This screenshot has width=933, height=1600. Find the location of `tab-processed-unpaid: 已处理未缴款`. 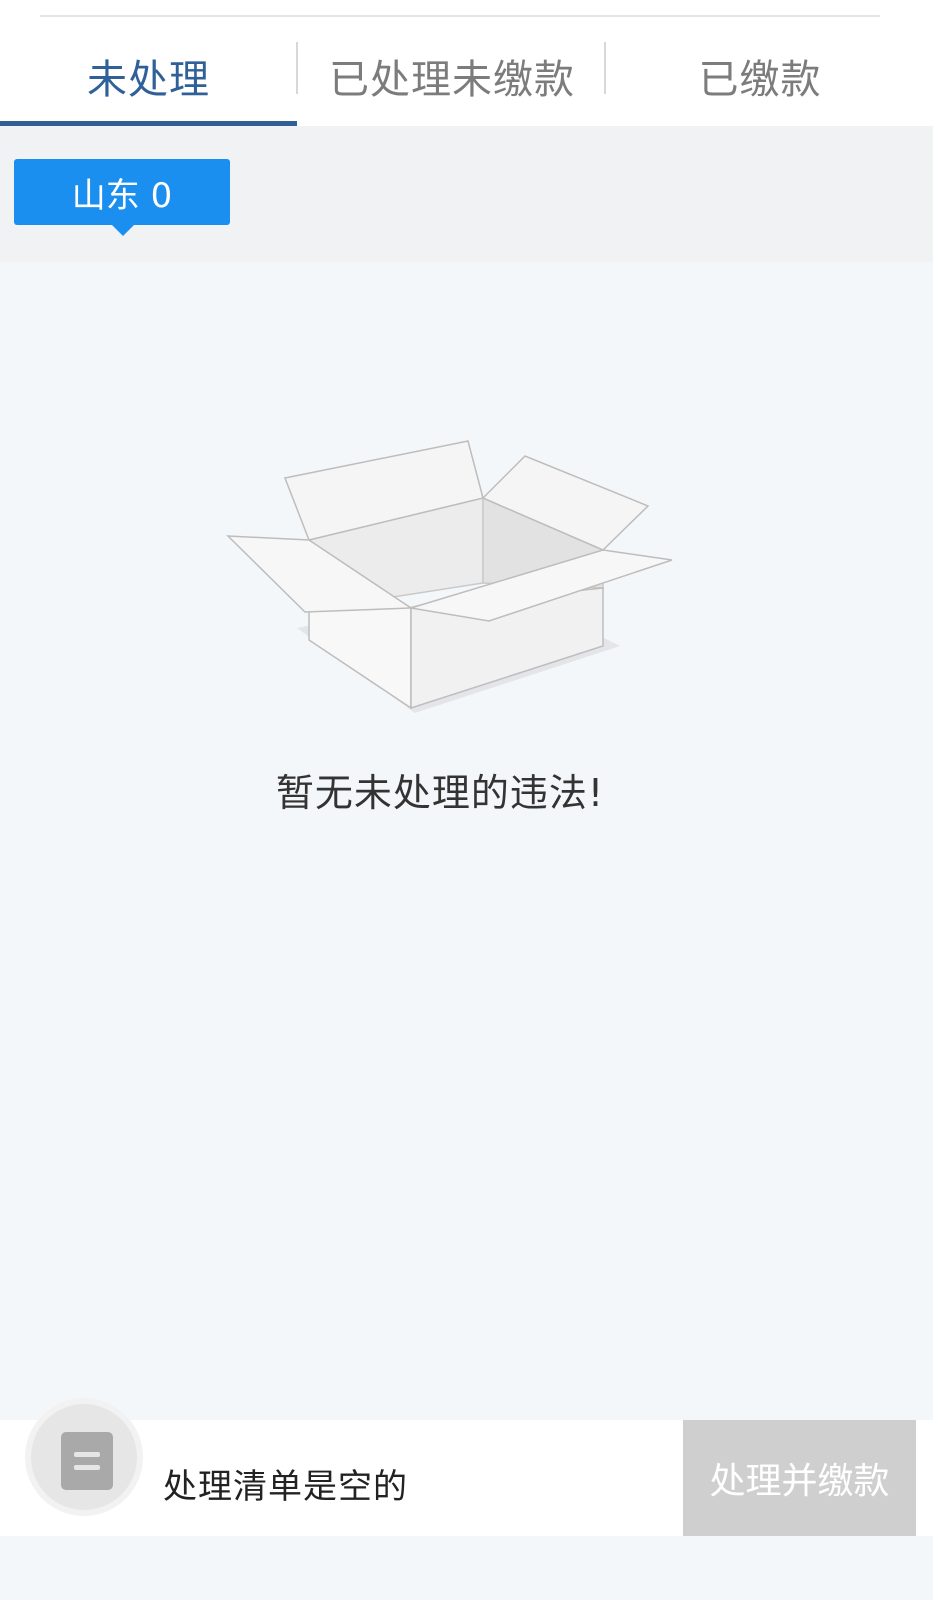

tab-processed-unpaid: 已处理未缴款 is located at coordinates (452, 76).